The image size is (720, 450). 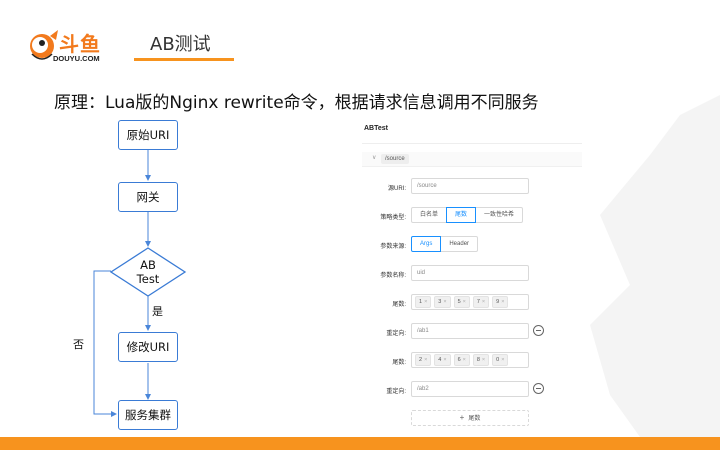 What do you see at coordinates (470, 389) in the screenshot?
I see `rule2-redirect-input: /ab2` at bounding box center [470, 389].